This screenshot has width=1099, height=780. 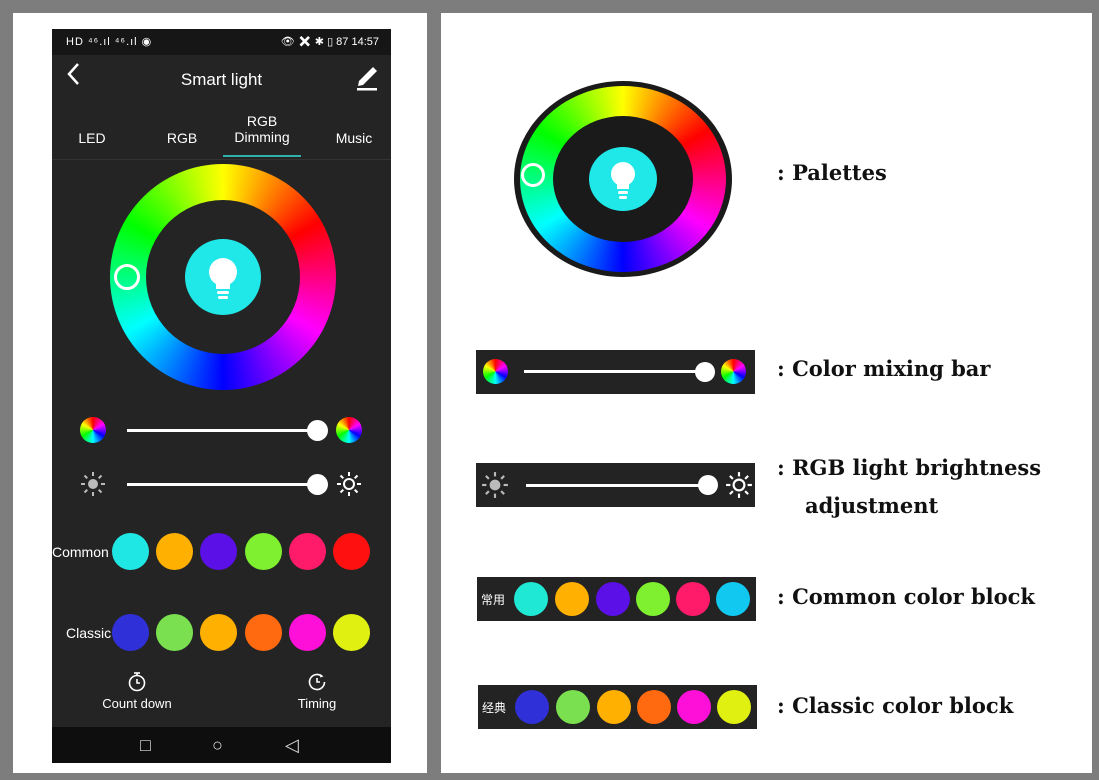 I want to click on common-block-illustration: 常用, so click(x=616, y=599).